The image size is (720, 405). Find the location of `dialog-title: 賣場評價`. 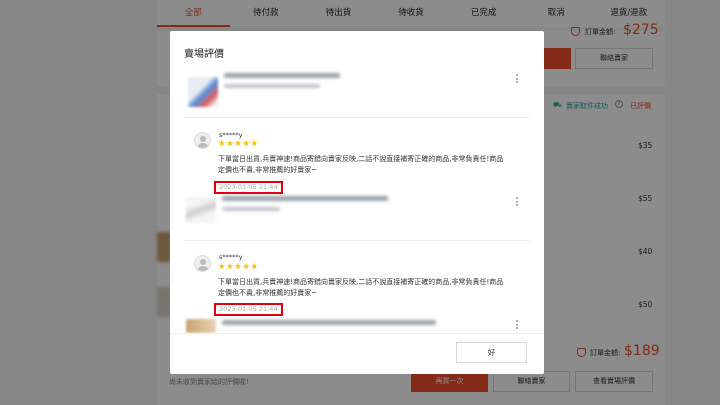

dialog-title: 賣場評價 is located at coordinates (204, 54).